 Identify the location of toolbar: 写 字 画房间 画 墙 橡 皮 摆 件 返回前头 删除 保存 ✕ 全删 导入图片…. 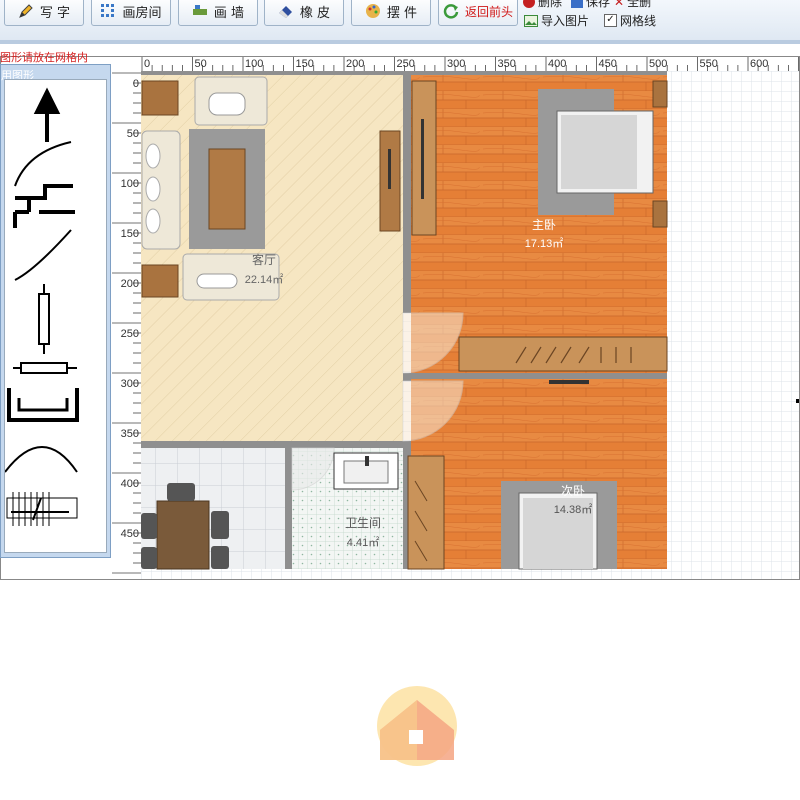
(400, 22).